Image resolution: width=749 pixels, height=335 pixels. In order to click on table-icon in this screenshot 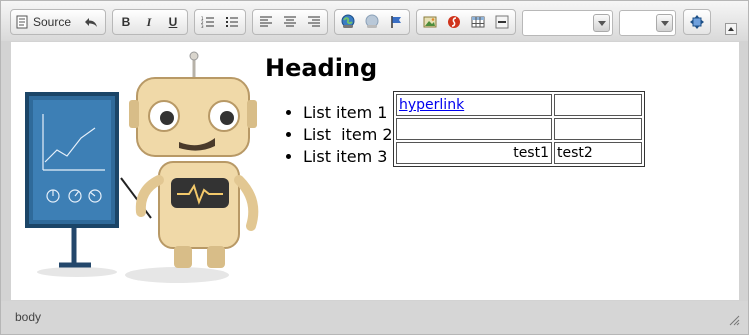, I will do `click(478, 22)`.